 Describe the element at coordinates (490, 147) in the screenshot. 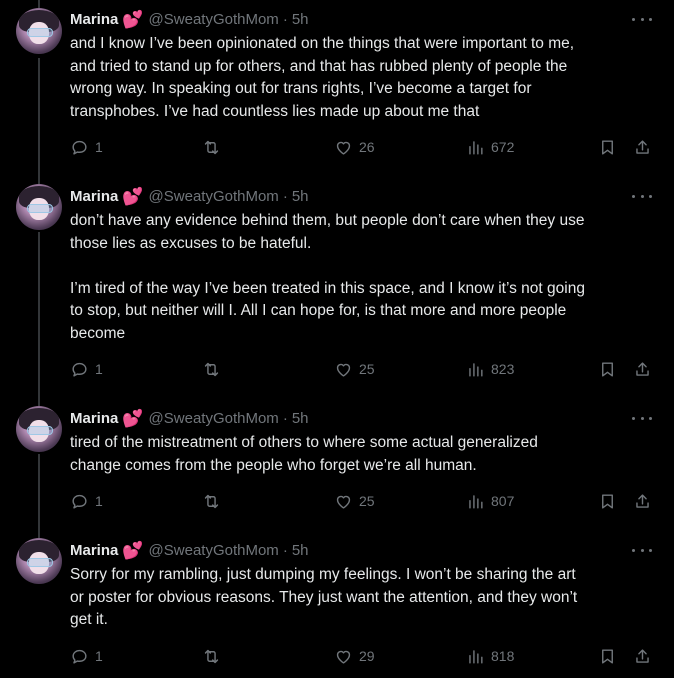

I see `views-button: 672` at that location.